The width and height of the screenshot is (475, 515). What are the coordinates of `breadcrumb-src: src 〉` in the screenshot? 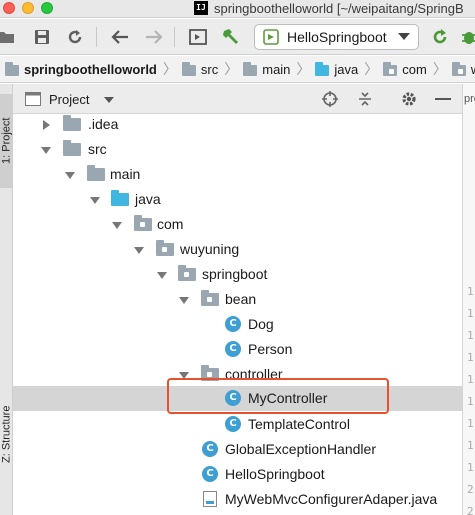 It's located at (207, 69).